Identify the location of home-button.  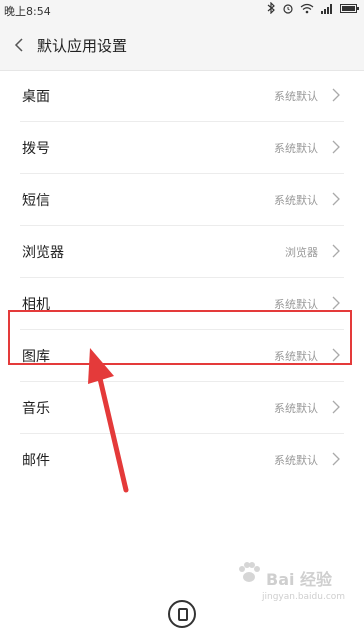
(182, 614).